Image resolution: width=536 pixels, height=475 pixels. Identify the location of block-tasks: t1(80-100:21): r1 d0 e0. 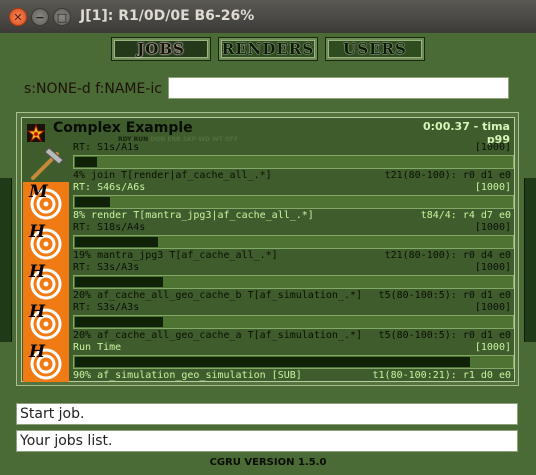
(441, 375).